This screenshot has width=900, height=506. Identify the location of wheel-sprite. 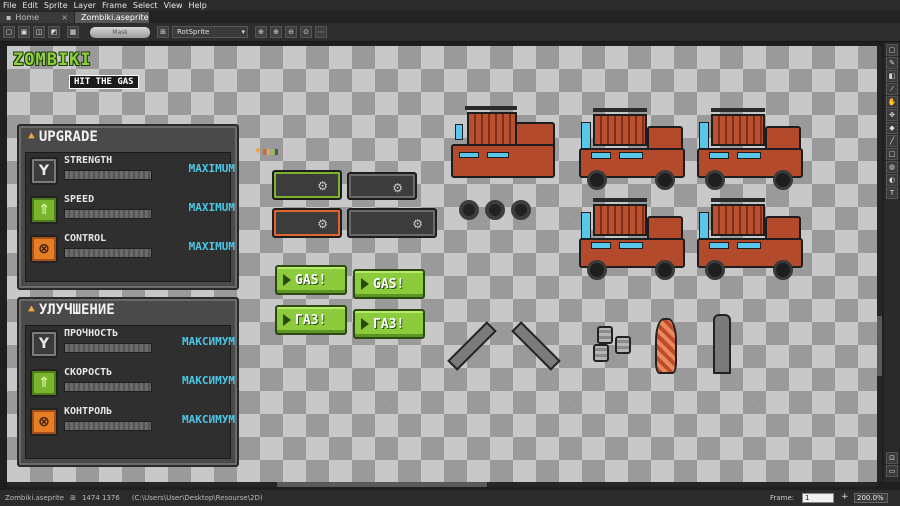
(469, 210).